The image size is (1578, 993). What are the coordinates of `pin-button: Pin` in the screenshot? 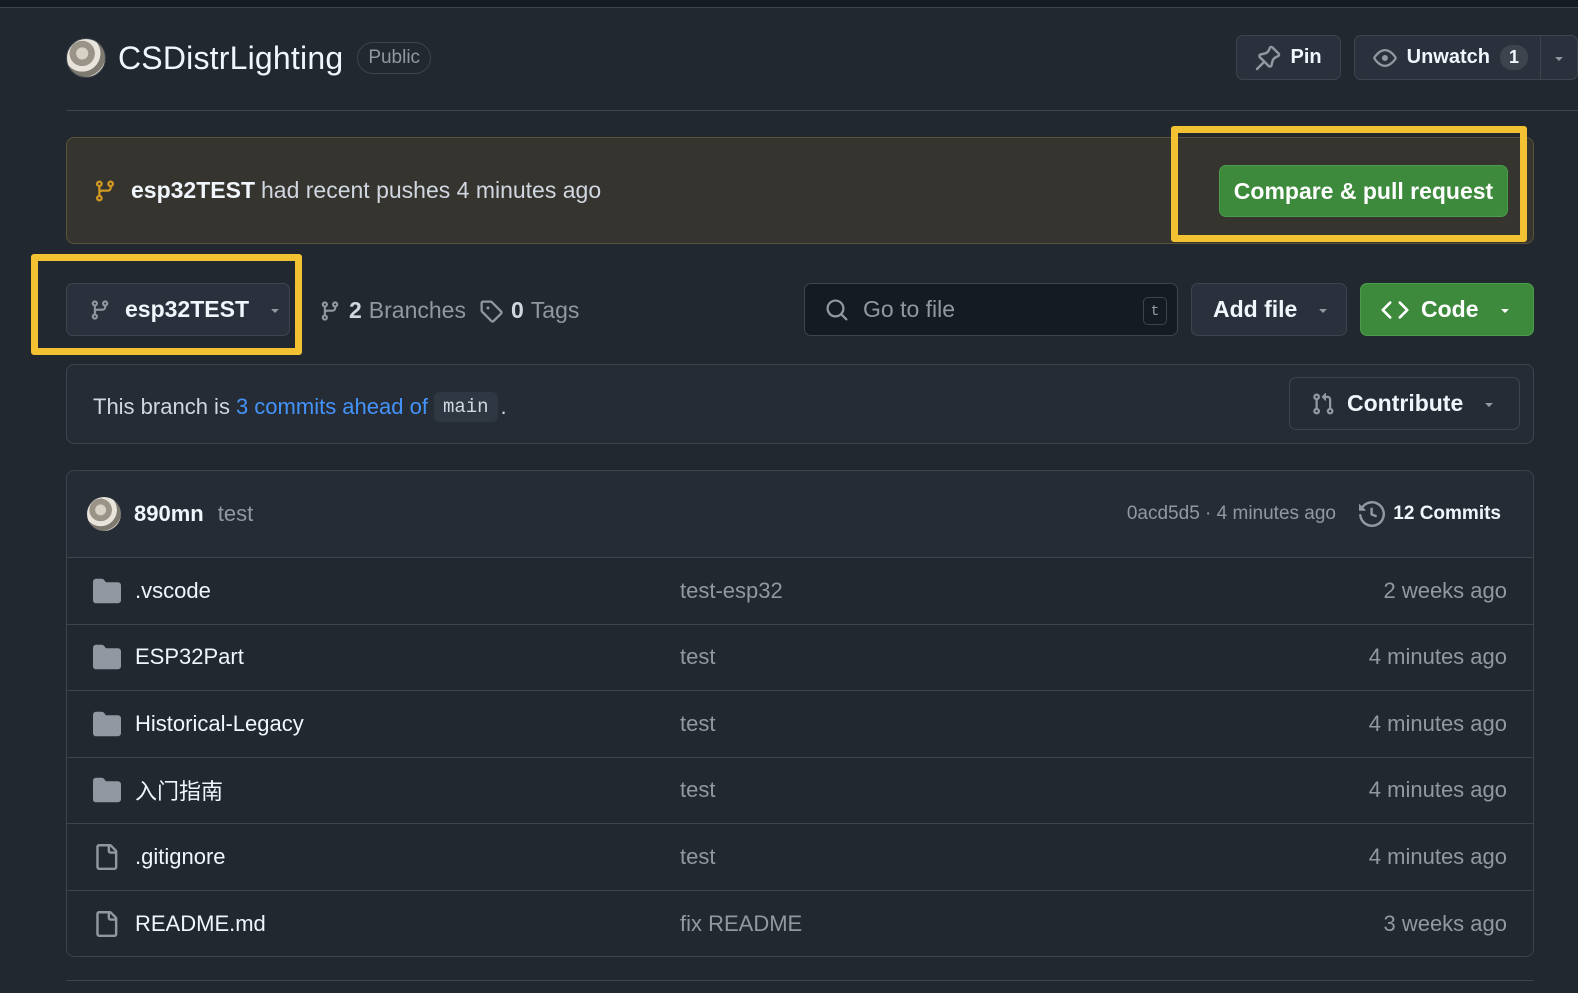 It's located at (1288, 57).